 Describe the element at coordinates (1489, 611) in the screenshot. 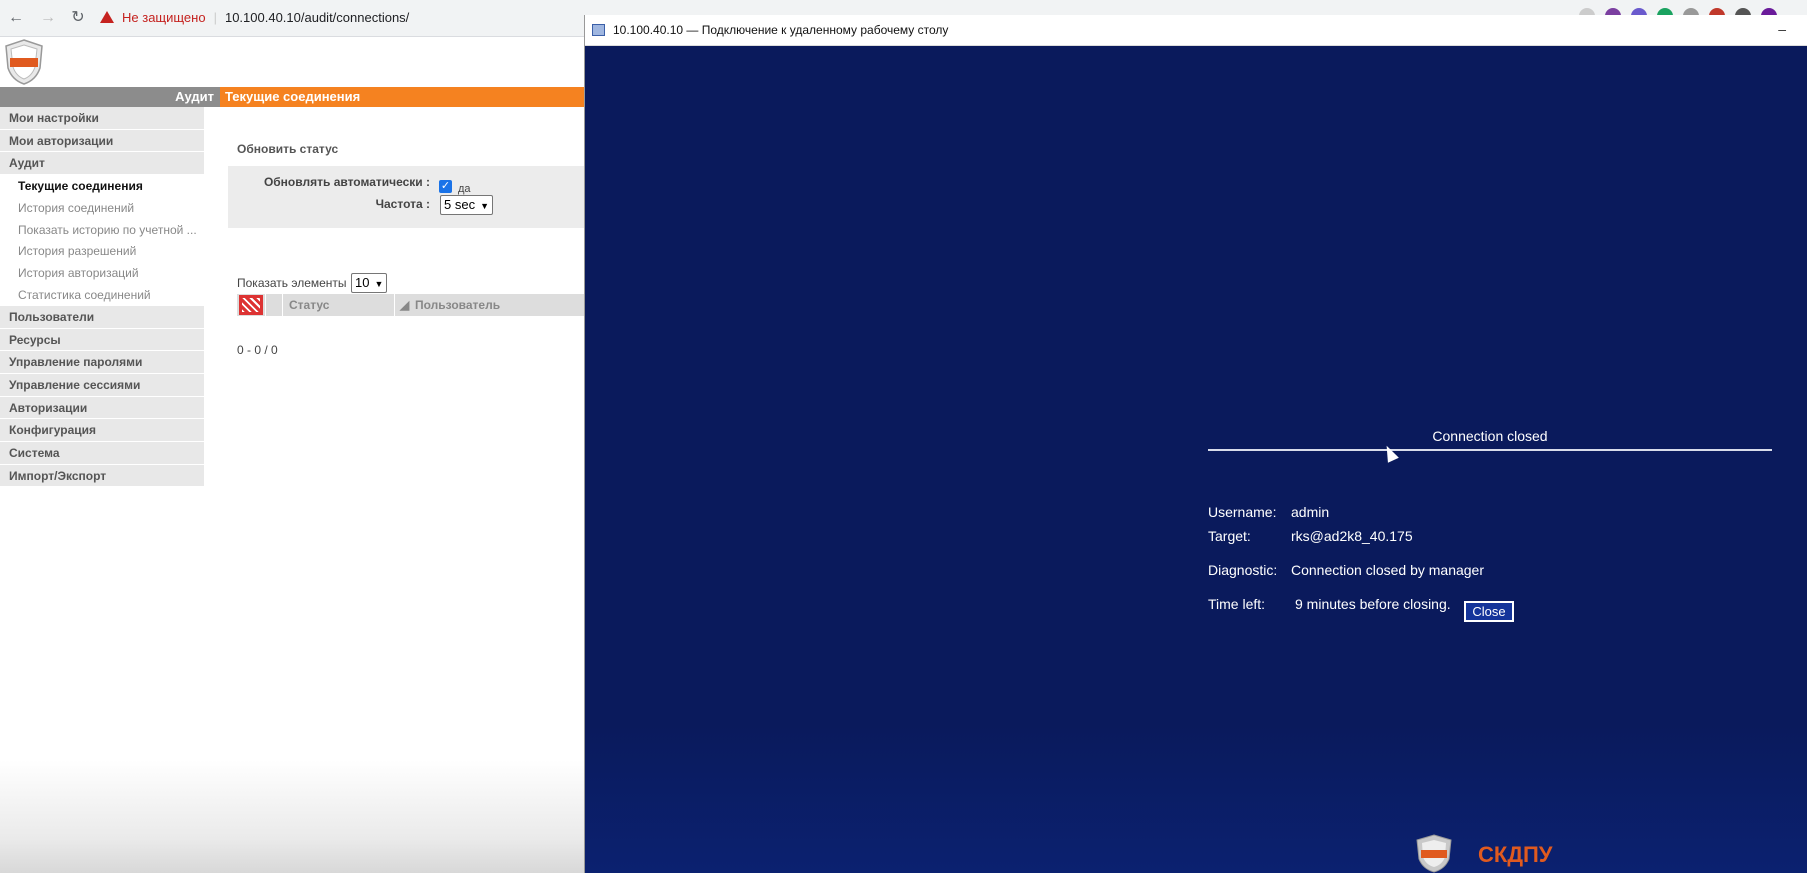

I see `close-button: Close` at that location.